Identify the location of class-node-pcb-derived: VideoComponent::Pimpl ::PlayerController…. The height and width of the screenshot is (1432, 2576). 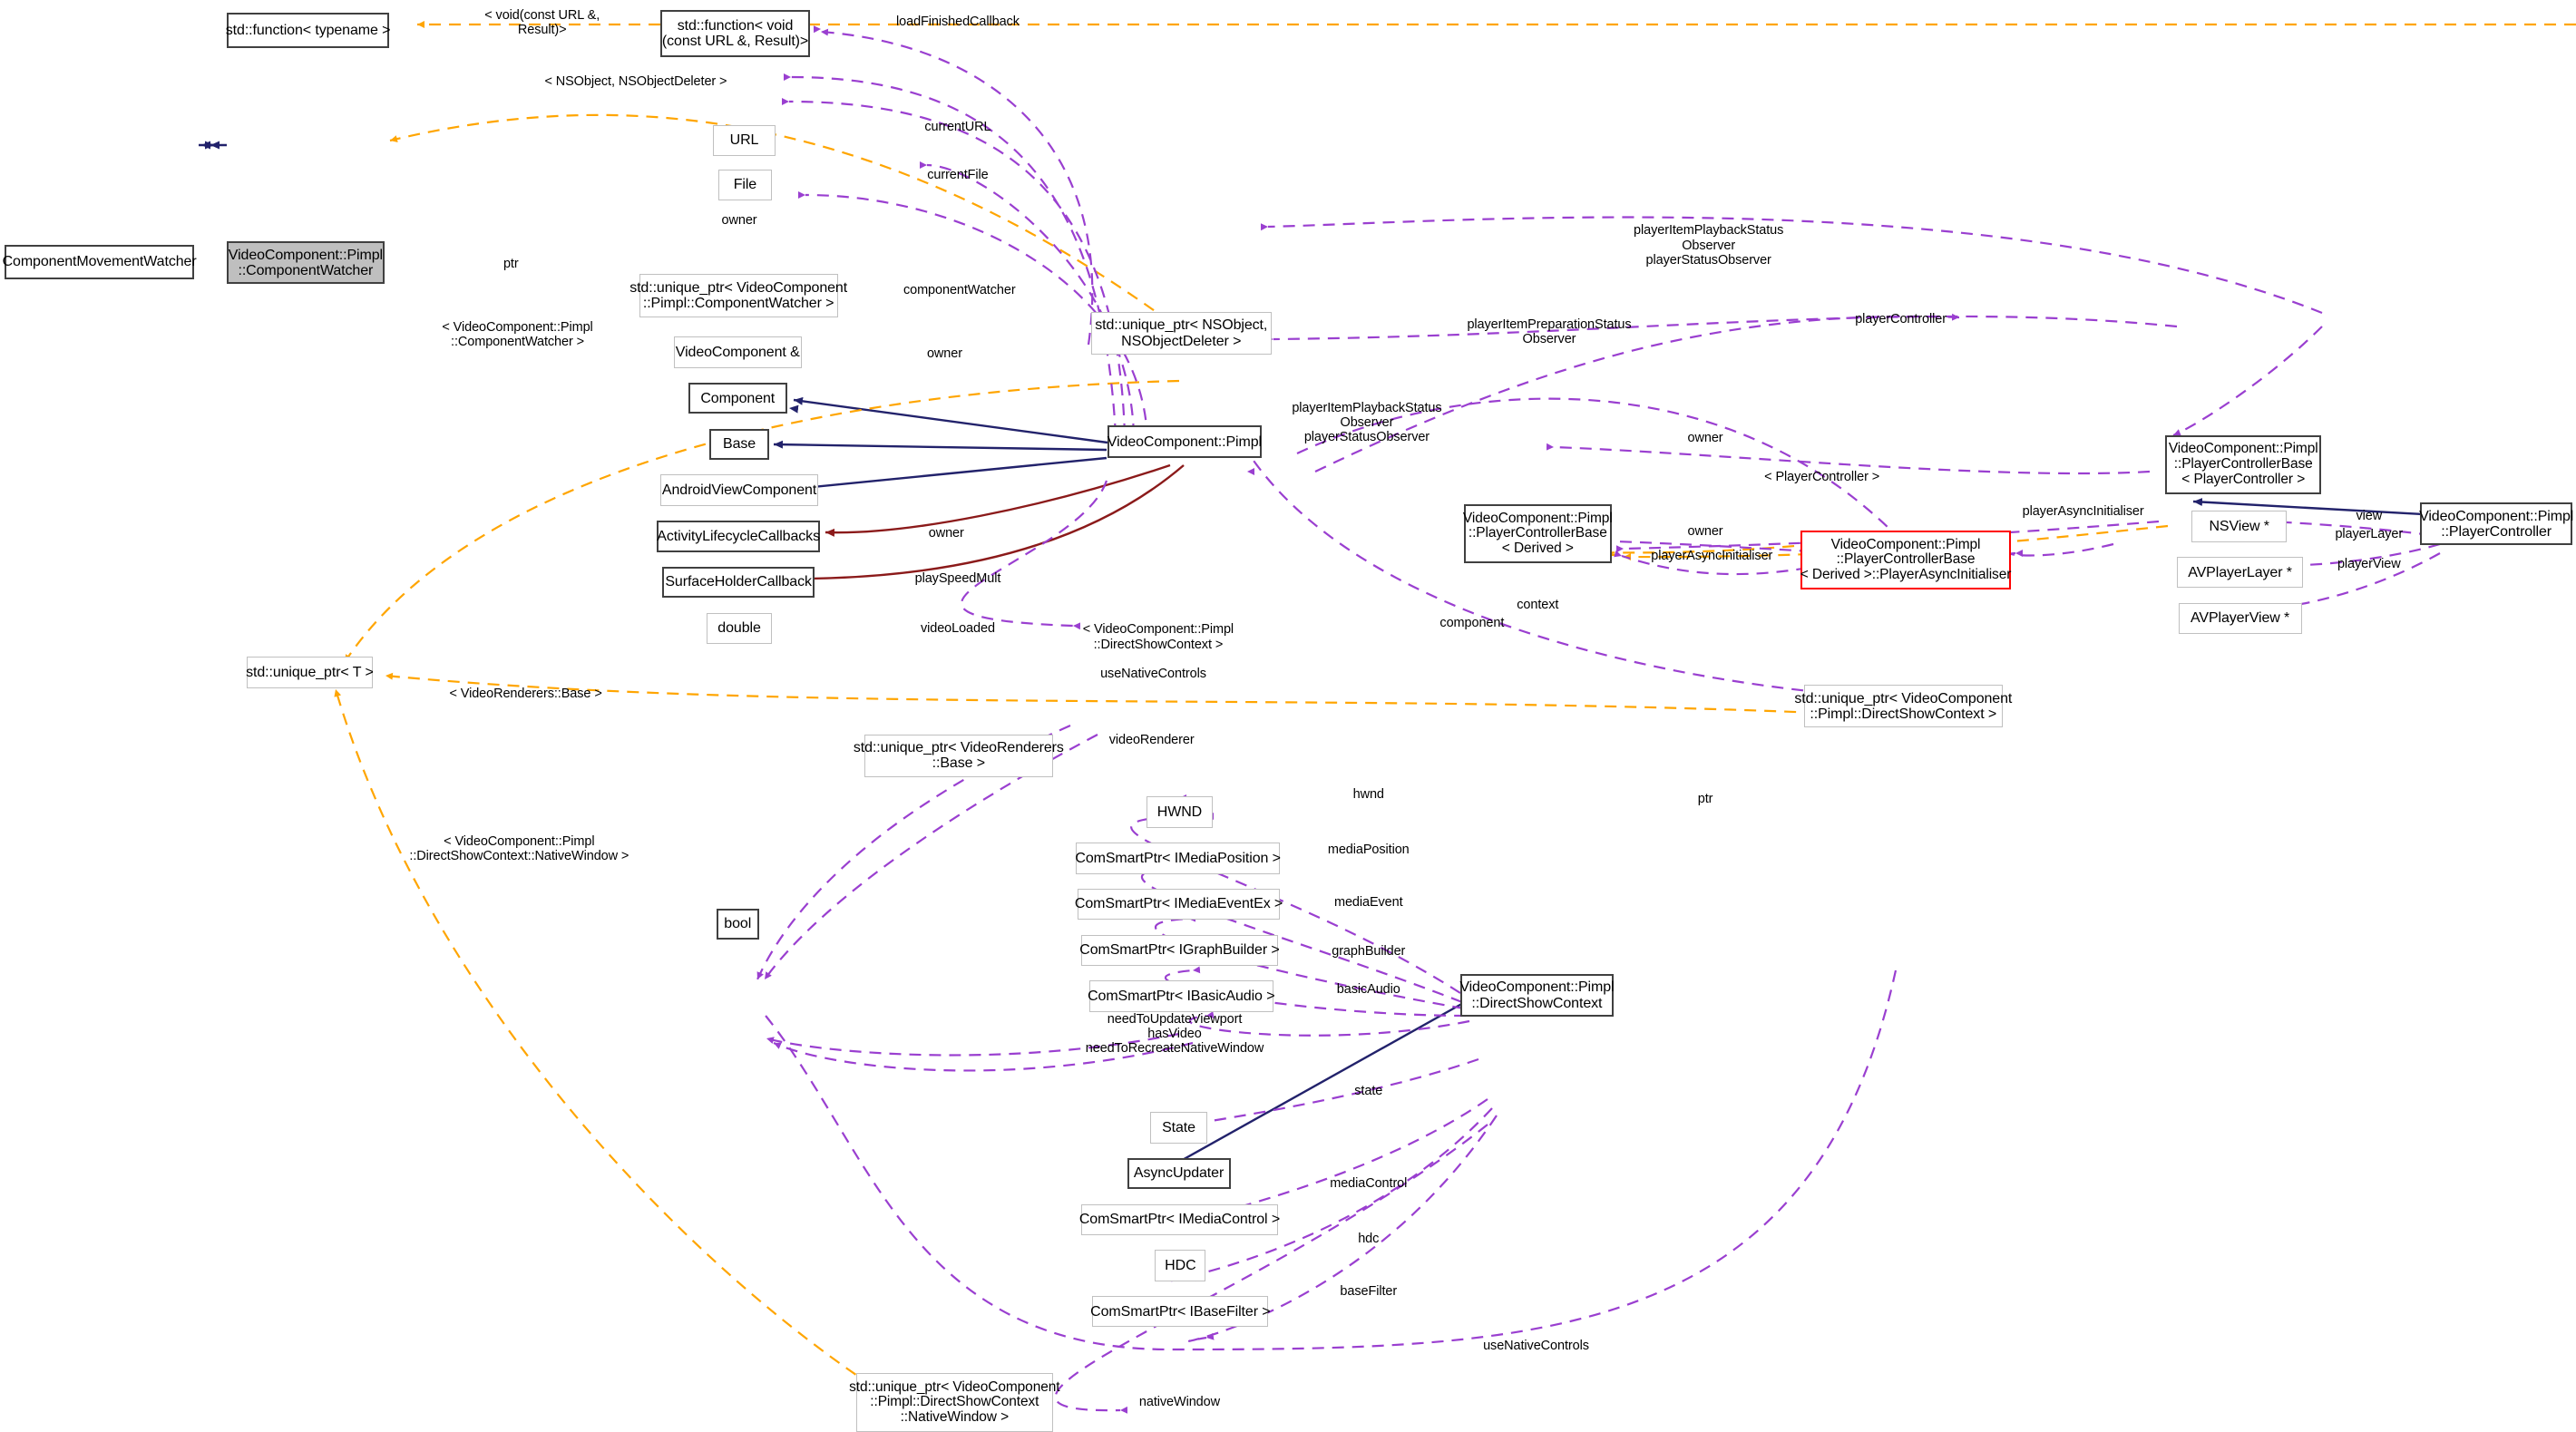
(1538, 534).